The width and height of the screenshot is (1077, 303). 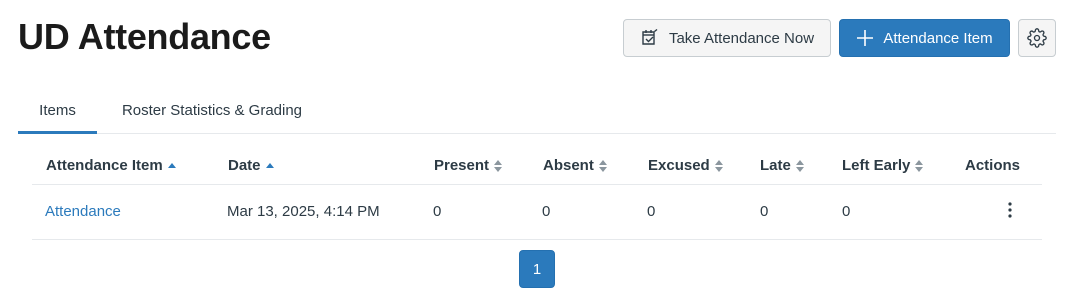 I want to click on column-header-late: Late, so click(x=782, y=165).